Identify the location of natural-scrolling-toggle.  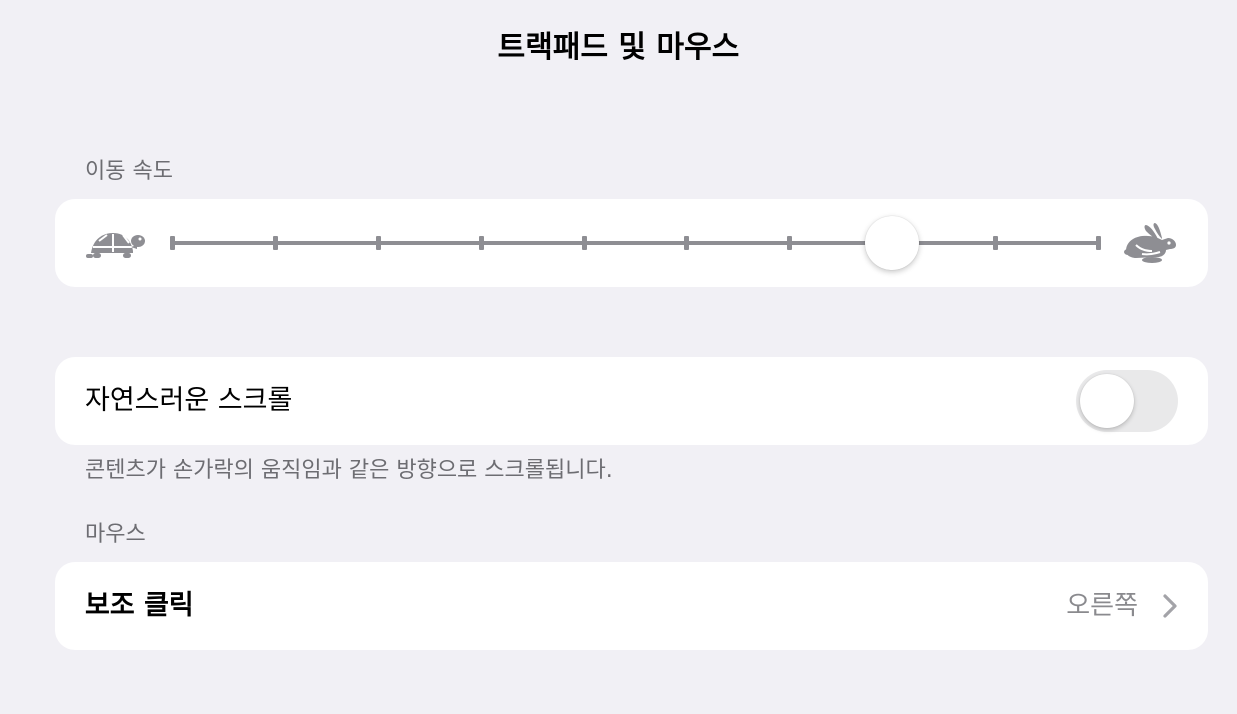
(1127, 401).